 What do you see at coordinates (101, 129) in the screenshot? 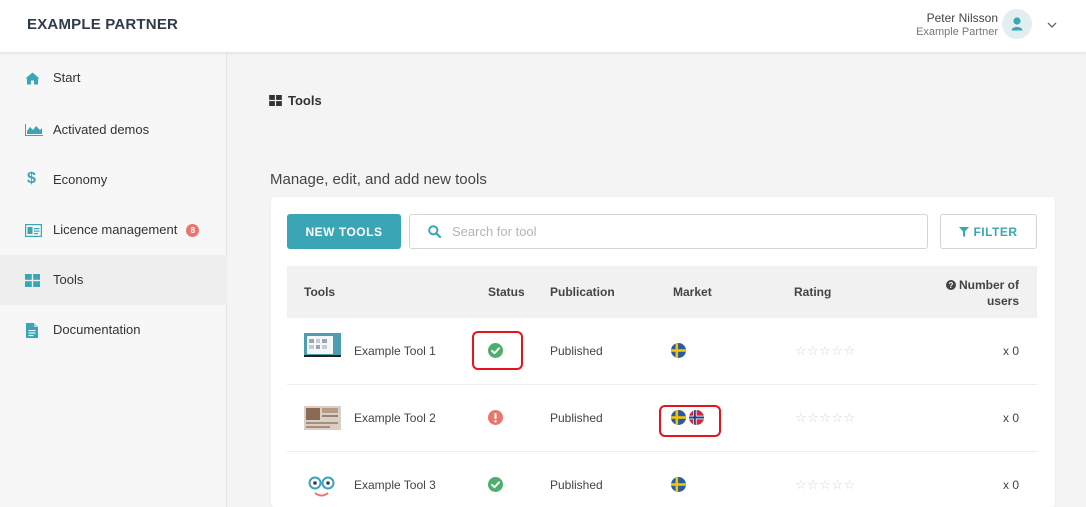
I see `sidebar-item-label: Activated demos` at bounding box center [101, 129].